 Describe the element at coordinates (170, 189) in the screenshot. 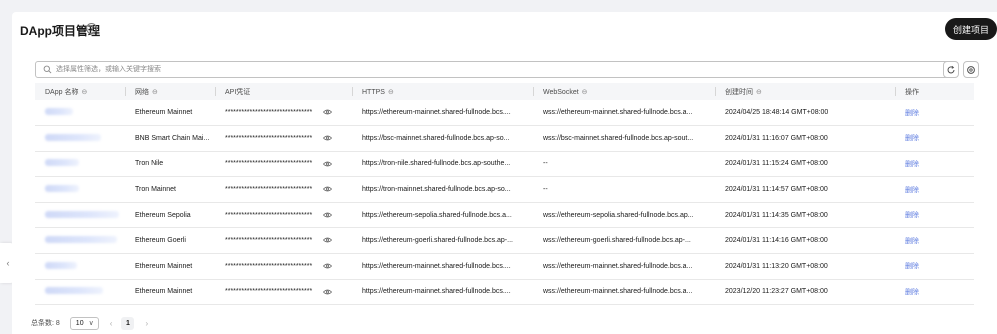

I see `network-cell: Tron Mainnet` at that location.